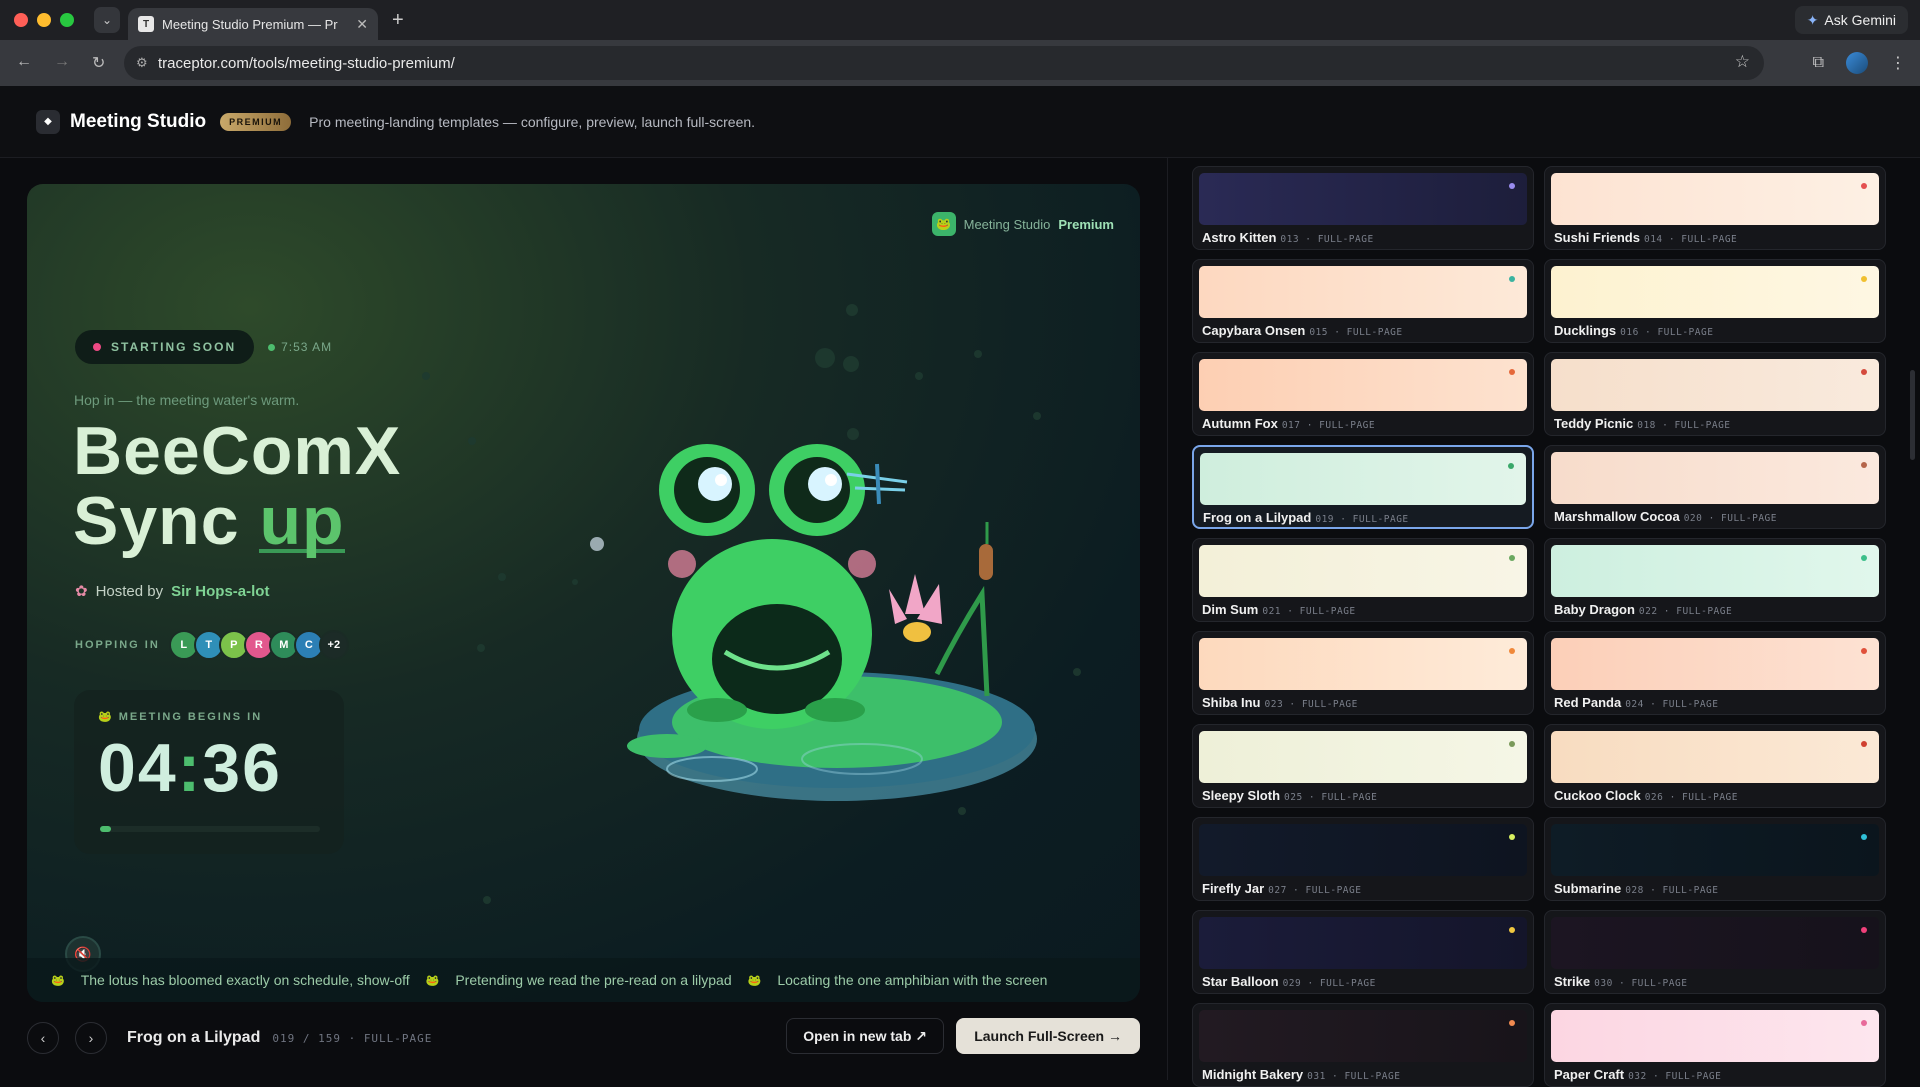 This screenshot has height=1087, width=1920. What do you see at coordinates (156, 521) in the screenshot?
I see `meeting-title-line2a: Sync` at bounding box center [156, 521].